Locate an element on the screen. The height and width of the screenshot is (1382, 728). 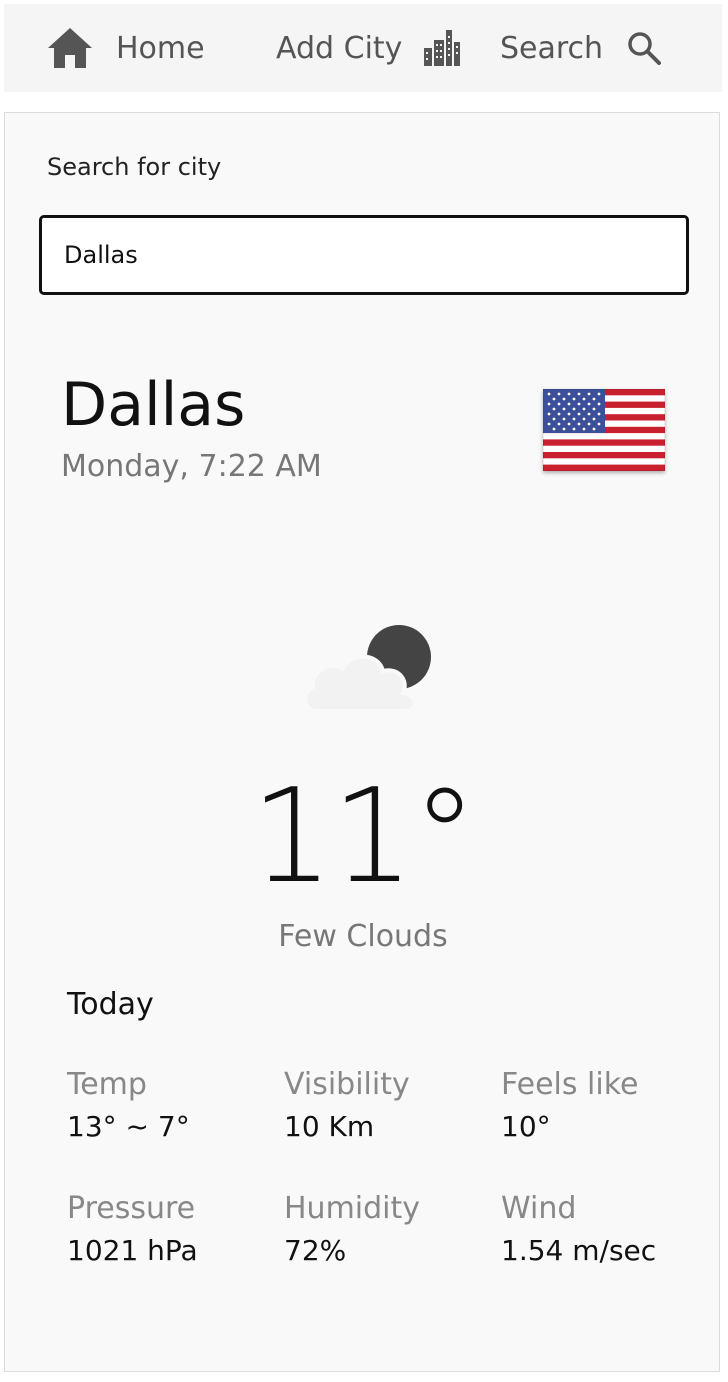
stat-value: 72% is located at coordinates (315, 1250).